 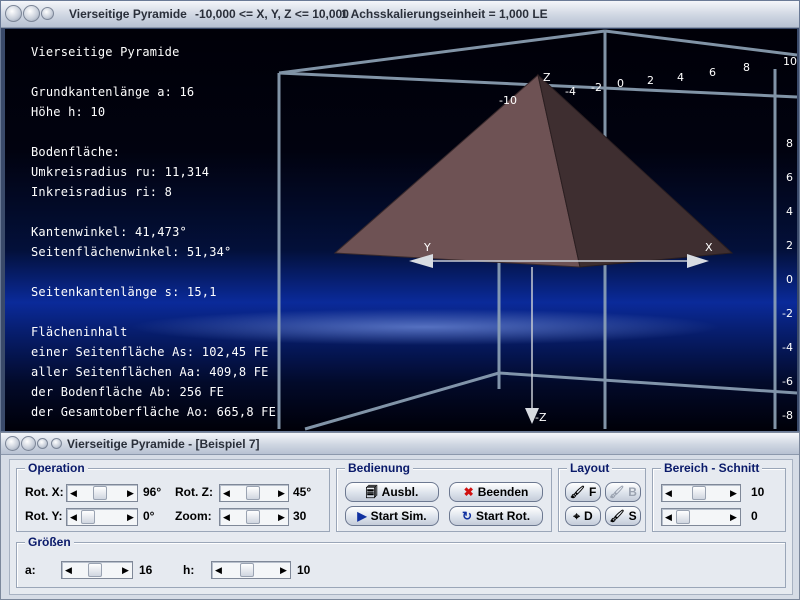 I want to click on h-value: 10, so click(x=304, y=570).